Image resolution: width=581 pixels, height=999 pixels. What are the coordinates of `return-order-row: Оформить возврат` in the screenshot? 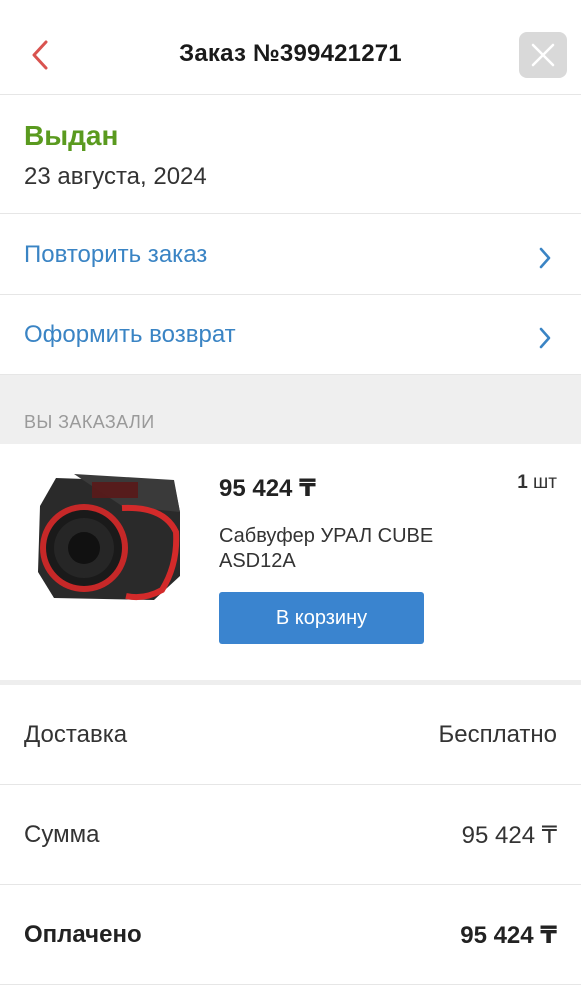 It's located at (290, 335).